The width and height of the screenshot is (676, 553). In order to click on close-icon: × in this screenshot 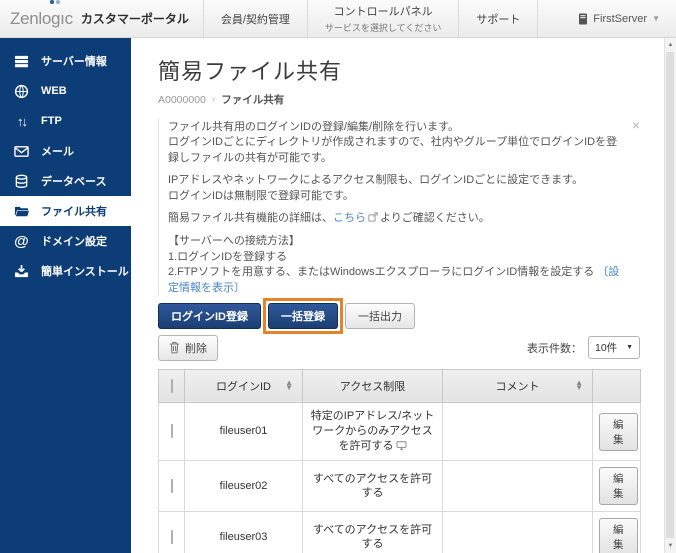, I will do `click(636, 125)`.